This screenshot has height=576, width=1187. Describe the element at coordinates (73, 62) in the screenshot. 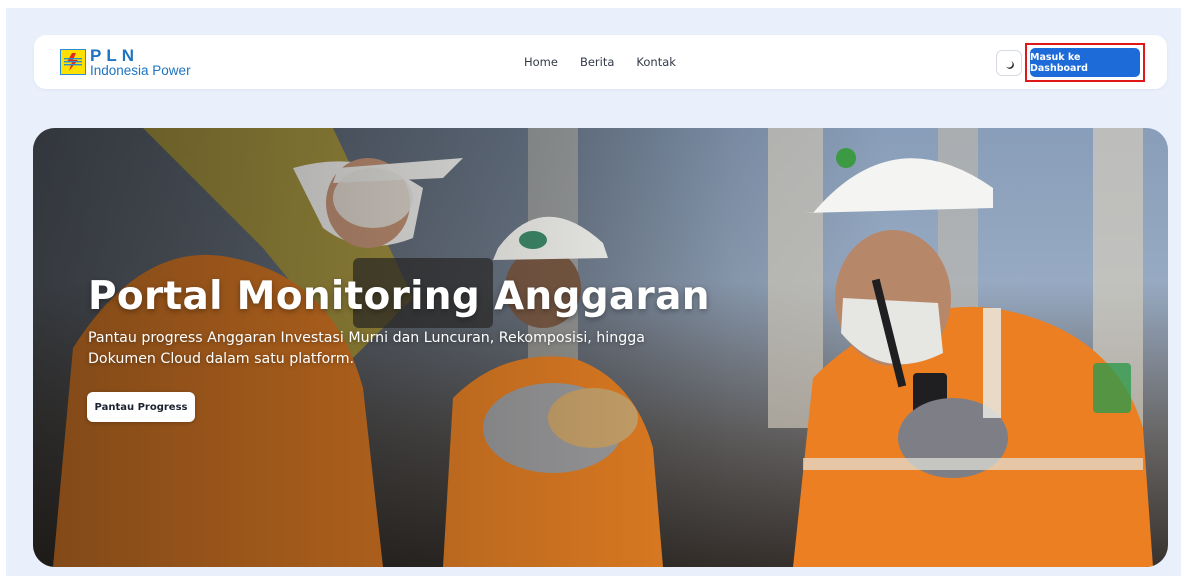

I see `pln-logo-icon` at that location.